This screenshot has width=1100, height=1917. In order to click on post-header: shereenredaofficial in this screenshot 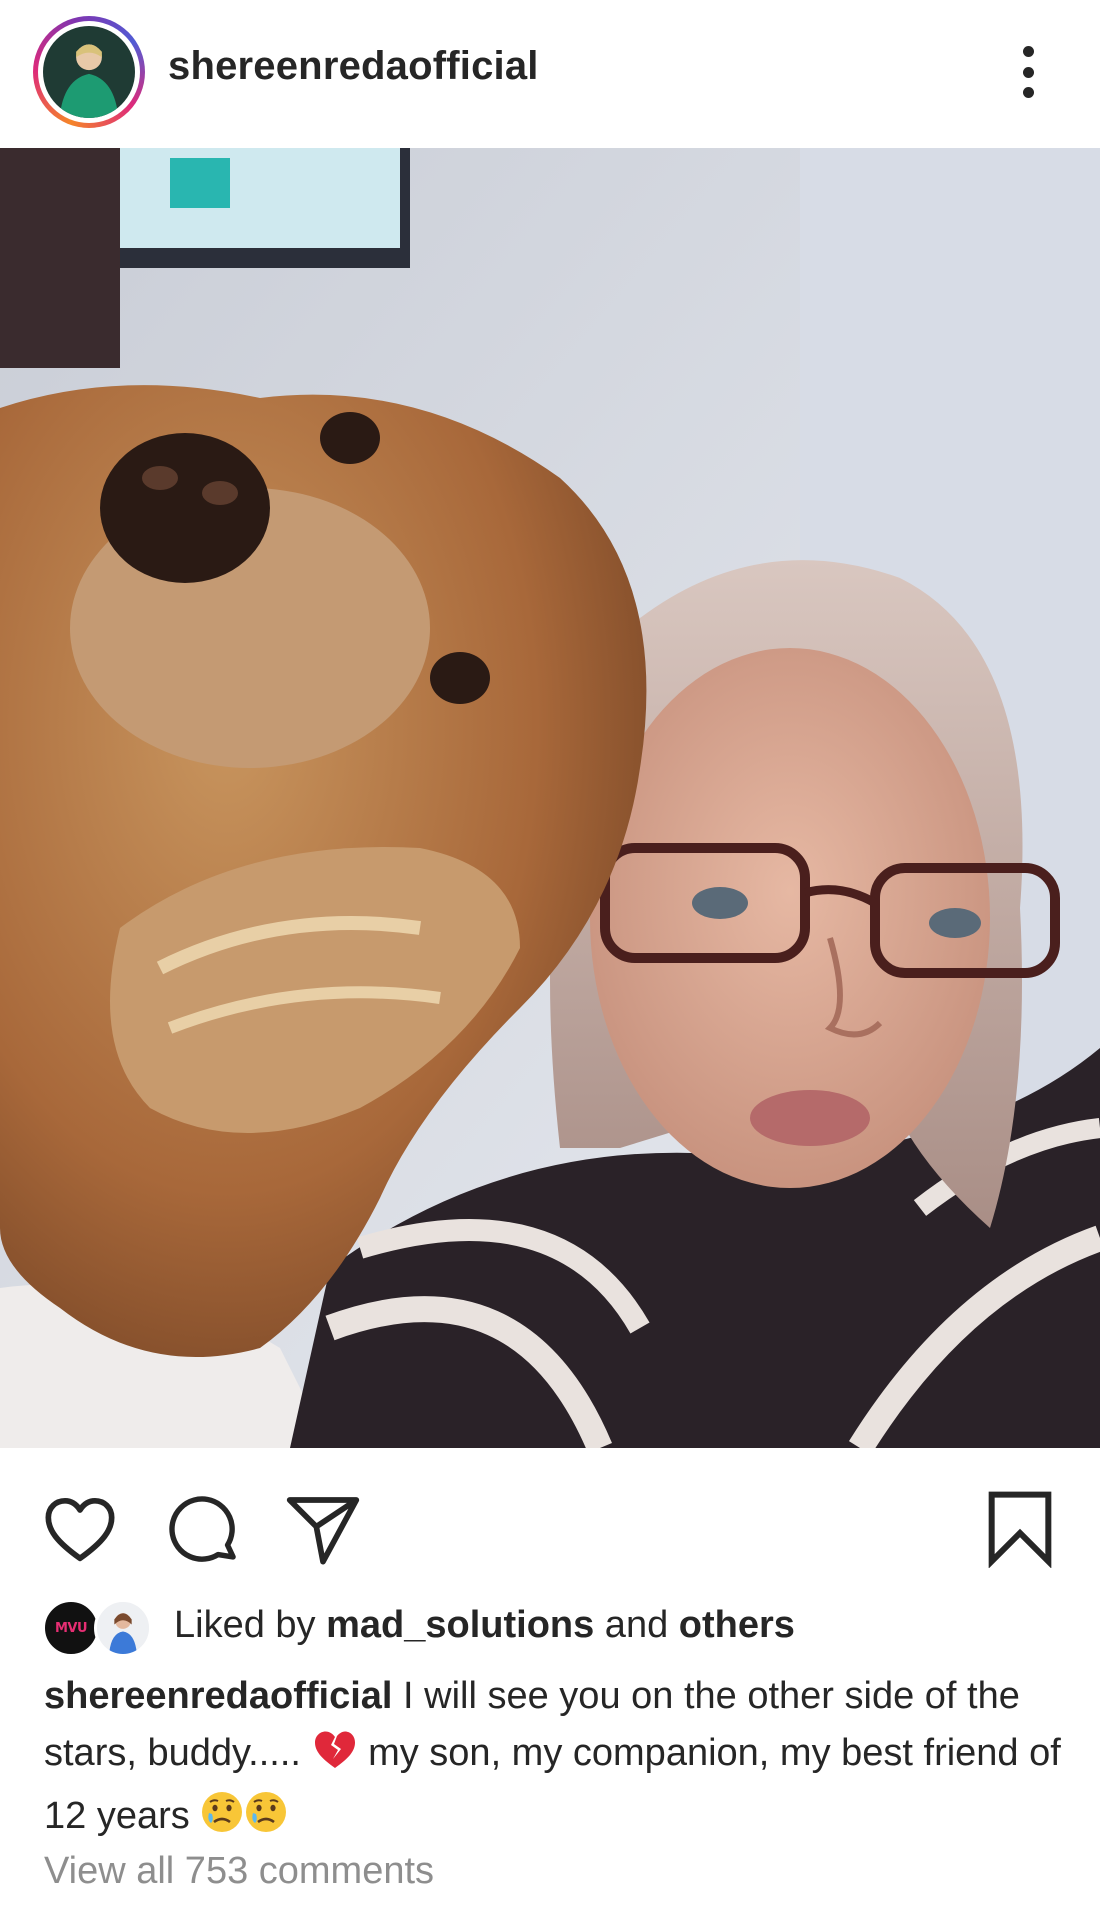, I will do `click(550, 74)`.